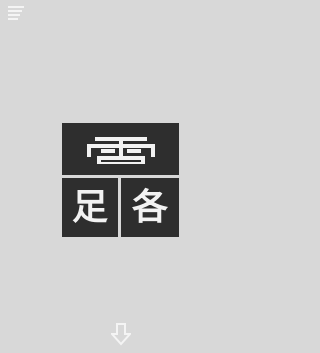 This screenshot has height=353, width=320. I want to click on down-arrow-button, so click(121, 334).